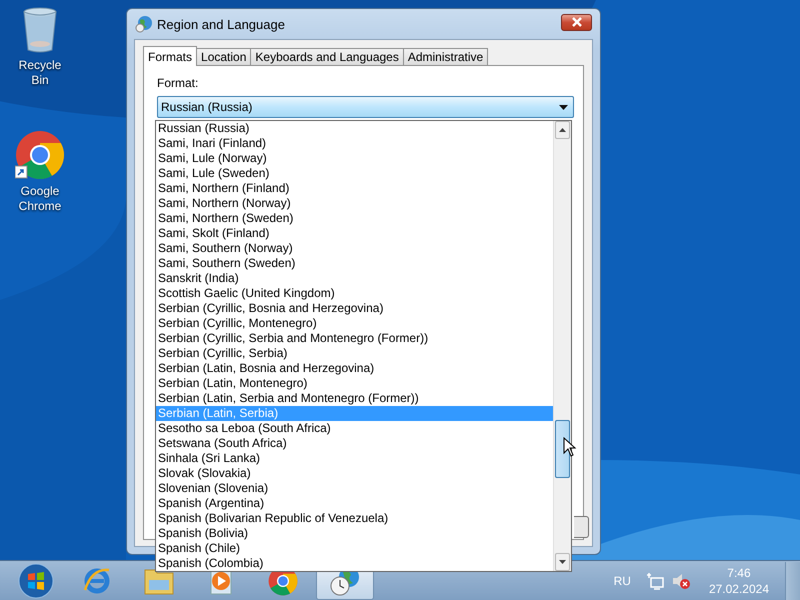 This screenshot has width=800, height=600. Describe the element at coordinates (445, 56) in the screenshot. I see `tab: Administrative` at that location.